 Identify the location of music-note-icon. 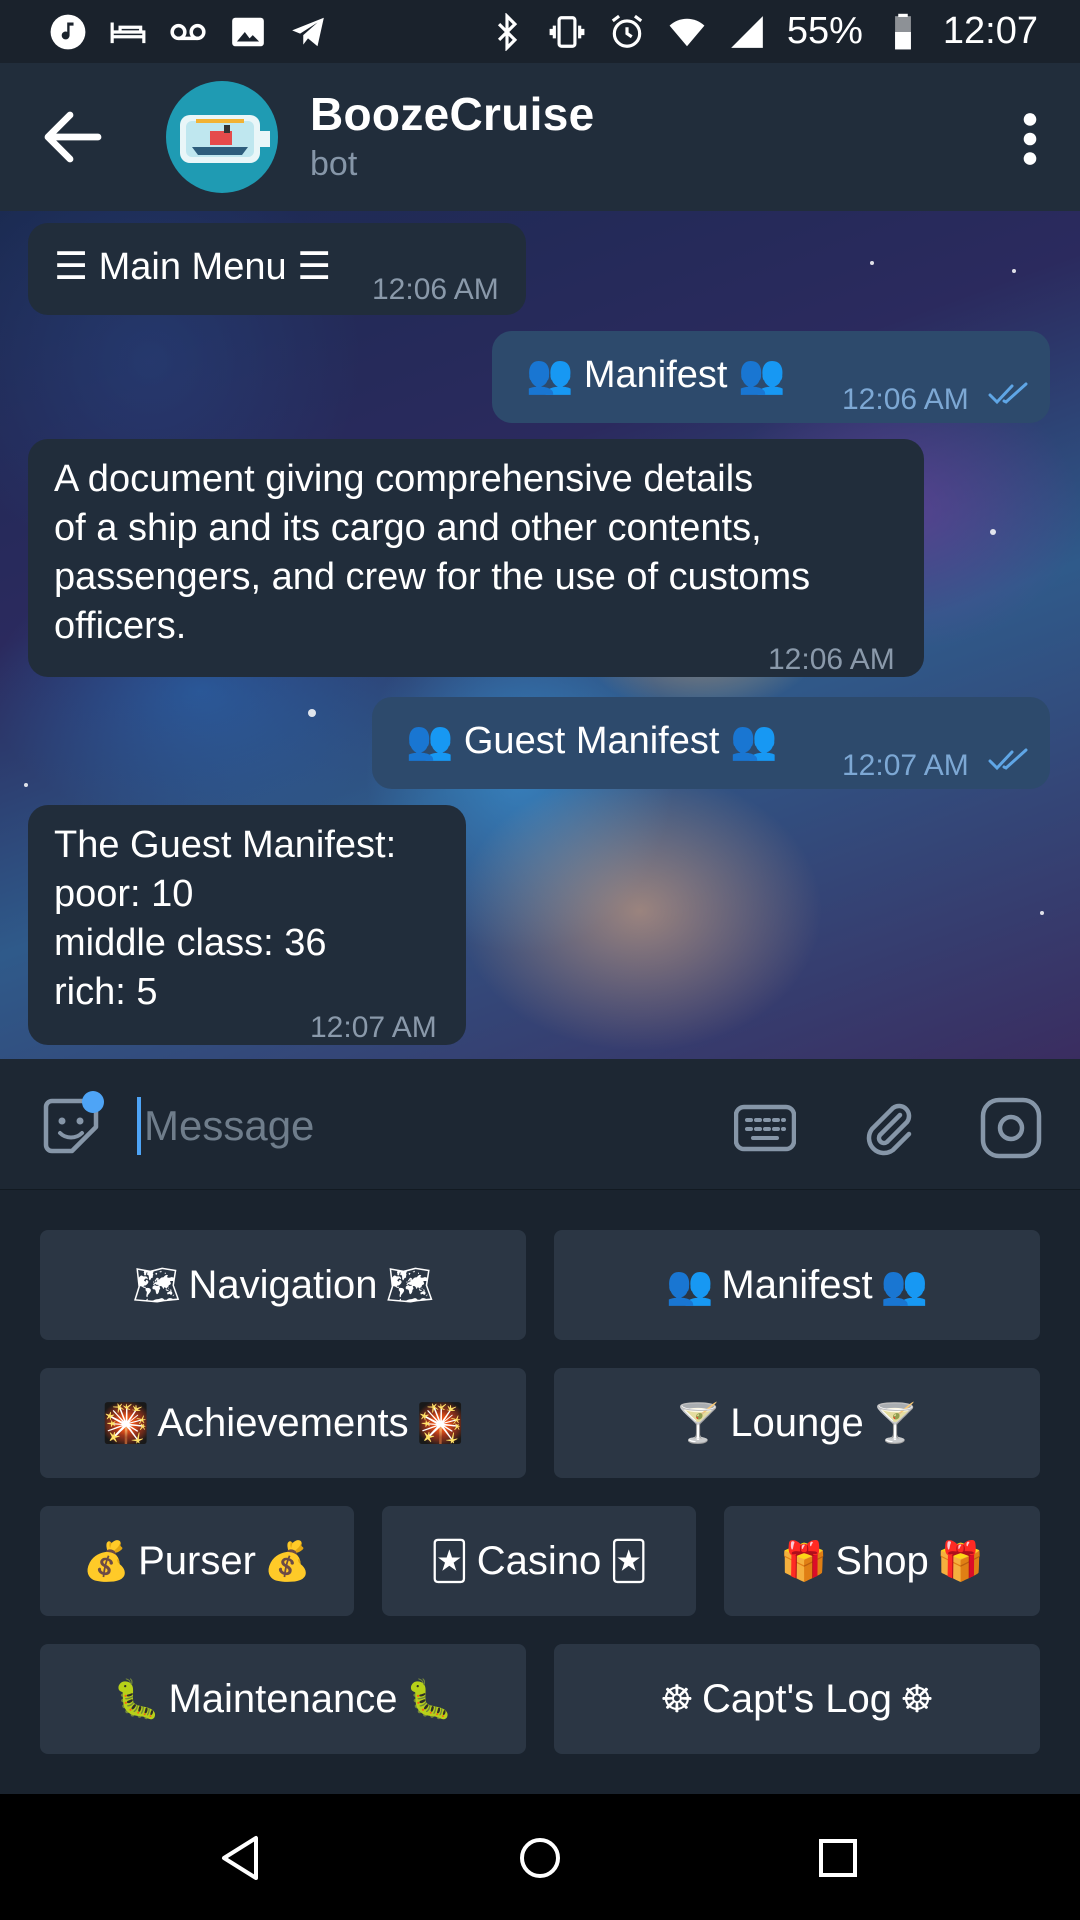
(68, 32).